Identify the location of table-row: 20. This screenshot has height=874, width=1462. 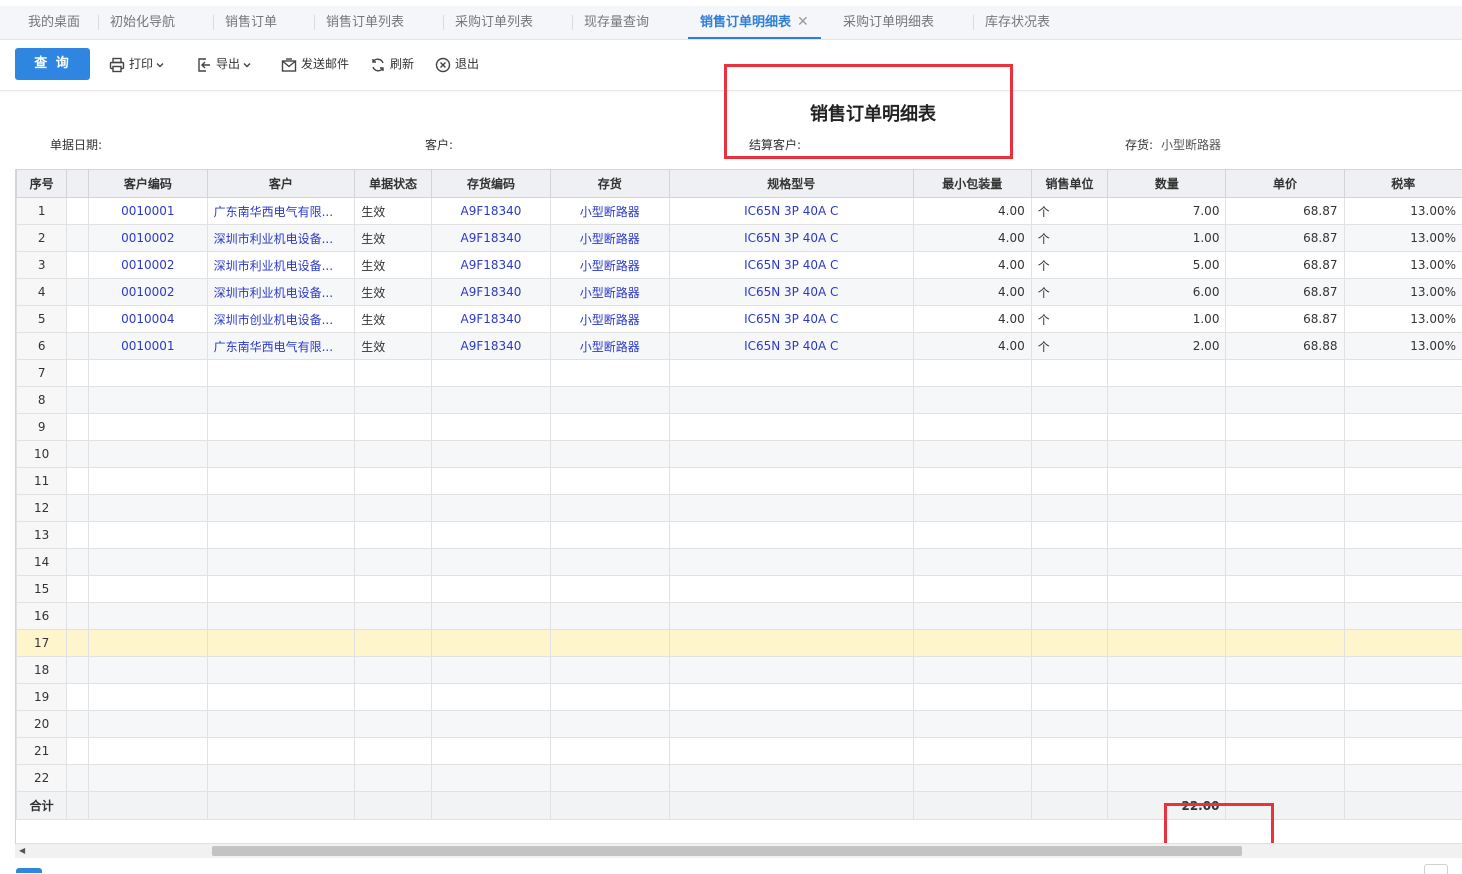
(739, 724).